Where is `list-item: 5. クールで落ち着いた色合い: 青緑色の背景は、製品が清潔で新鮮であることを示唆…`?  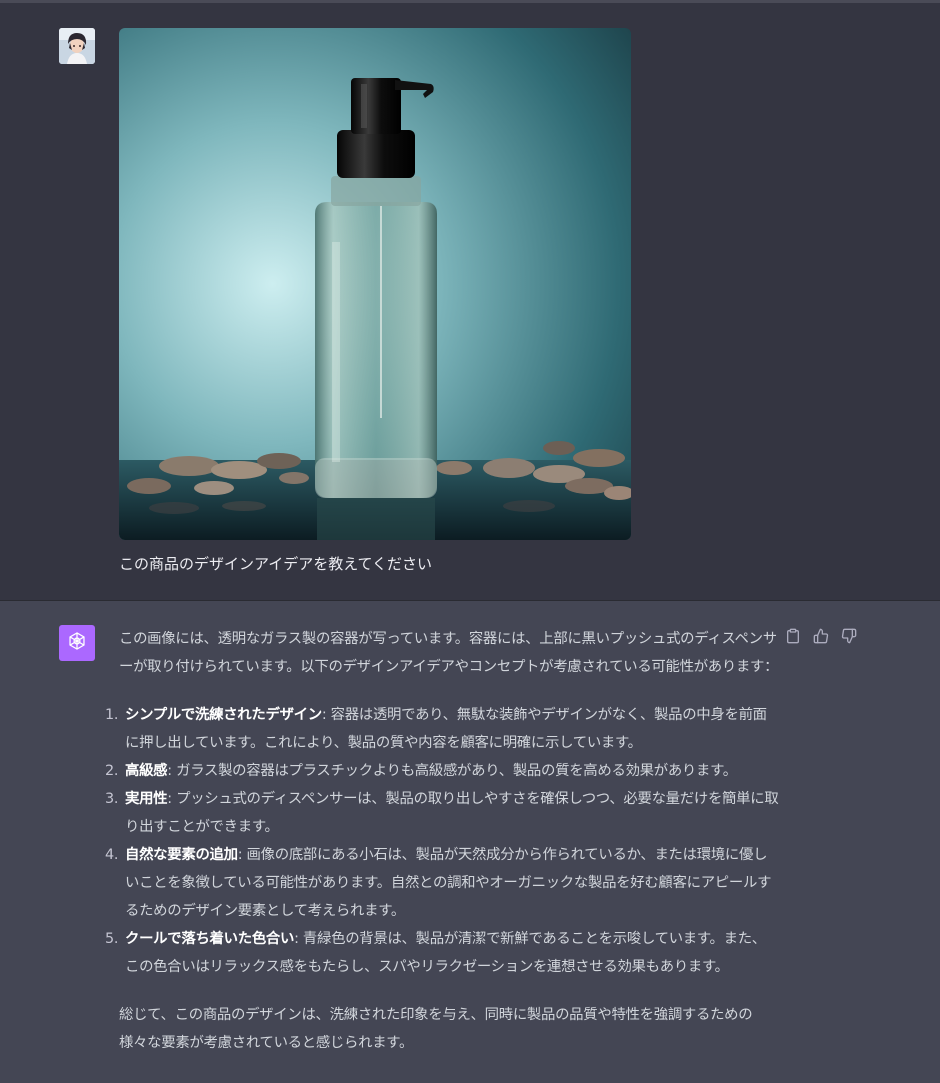 list-item: 5. クールで落ち着いた色合い: 青緑色の背景は、製品が清潔で新鮮であることを示唆… is located at coordinates (435, 953).